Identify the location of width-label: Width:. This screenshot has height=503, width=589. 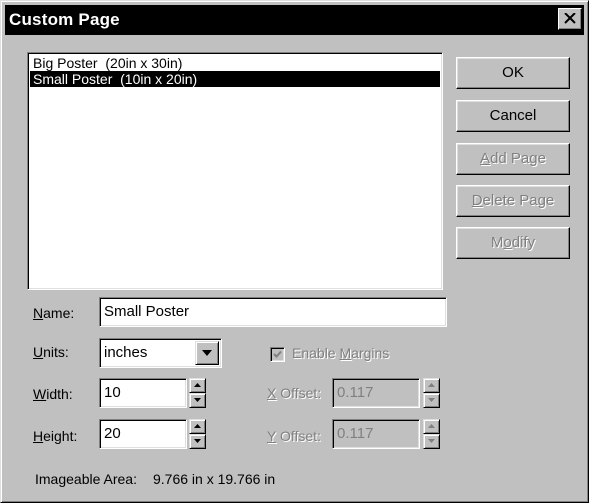
(53, 394).